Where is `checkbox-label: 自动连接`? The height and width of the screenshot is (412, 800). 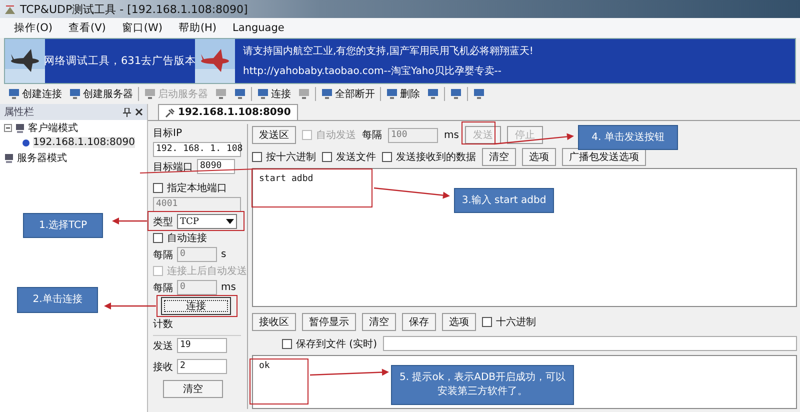 checkbox-label: 自动连接 is located at coordinates (187, 238).